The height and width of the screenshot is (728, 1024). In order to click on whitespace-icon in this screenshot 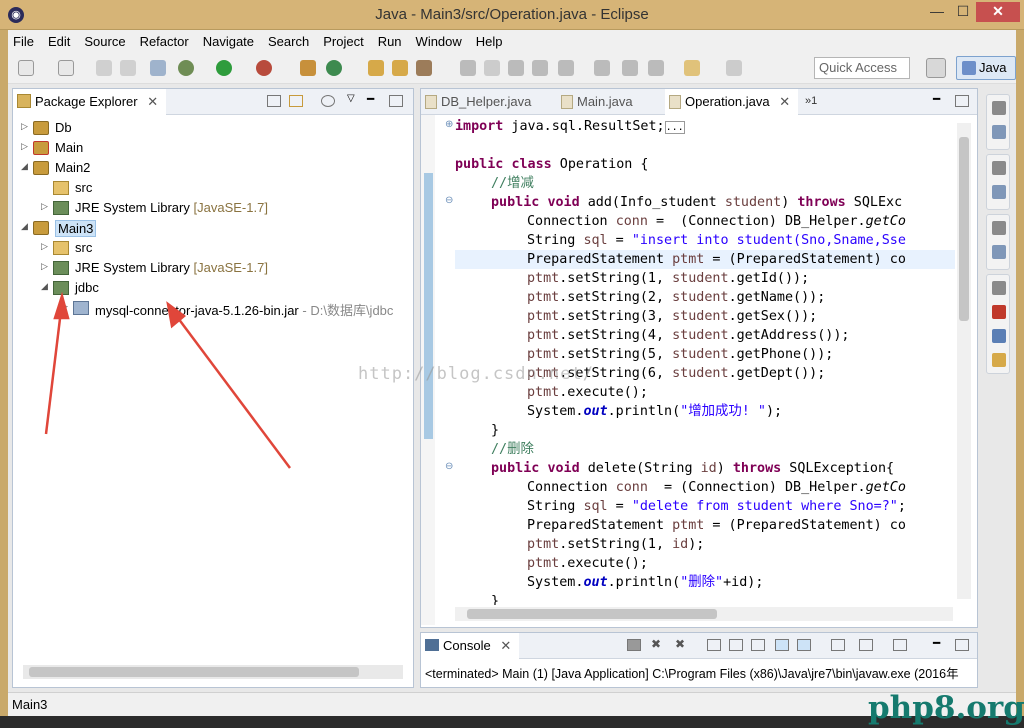, I will do `click(540, 68)`.